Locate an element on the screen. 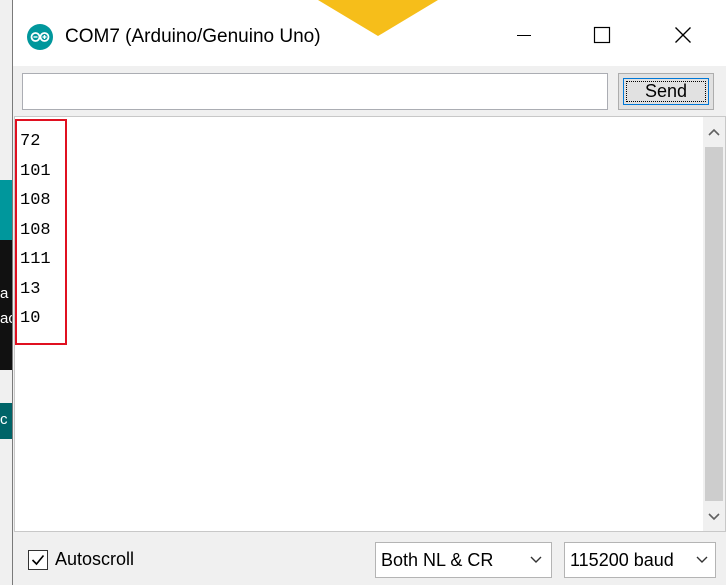 Image resolution: width=727 pixels, height=585 pixels. background-dark-panel: a ac is located at coordinates (8, 305).